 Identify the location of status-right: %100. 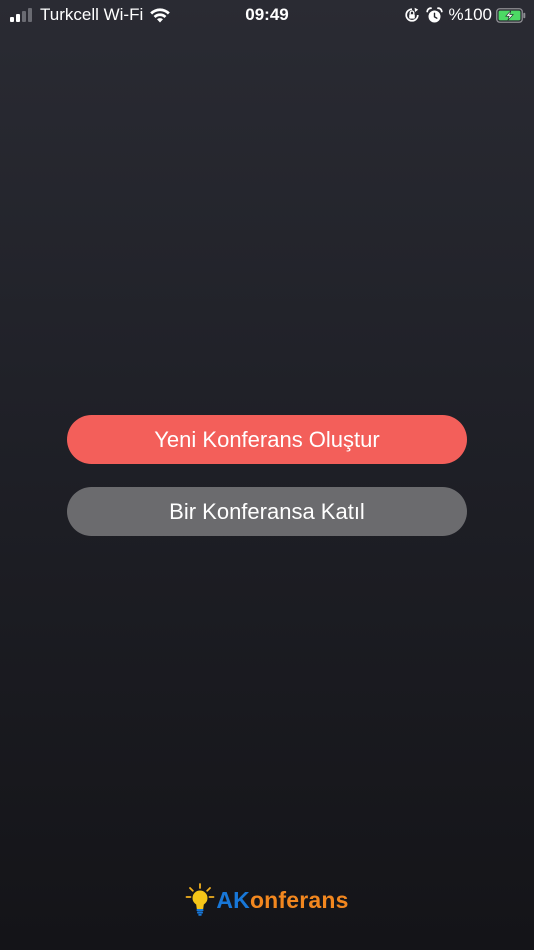
(465, 15).